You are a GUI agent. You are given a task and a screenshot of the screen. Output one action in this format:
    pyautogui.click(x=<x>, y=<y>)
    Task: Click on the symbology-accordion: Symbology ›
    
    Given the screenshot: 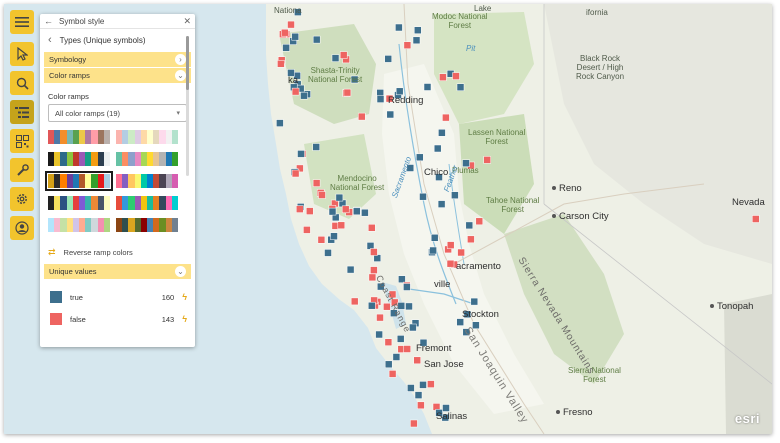 What is the action you would take?
    pyautogui.click(x=117, y=59)
    